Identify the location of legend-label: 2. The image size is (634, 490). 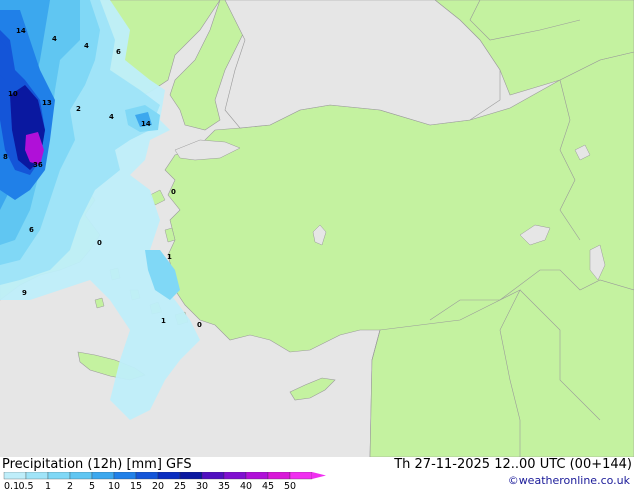
(70, 485).